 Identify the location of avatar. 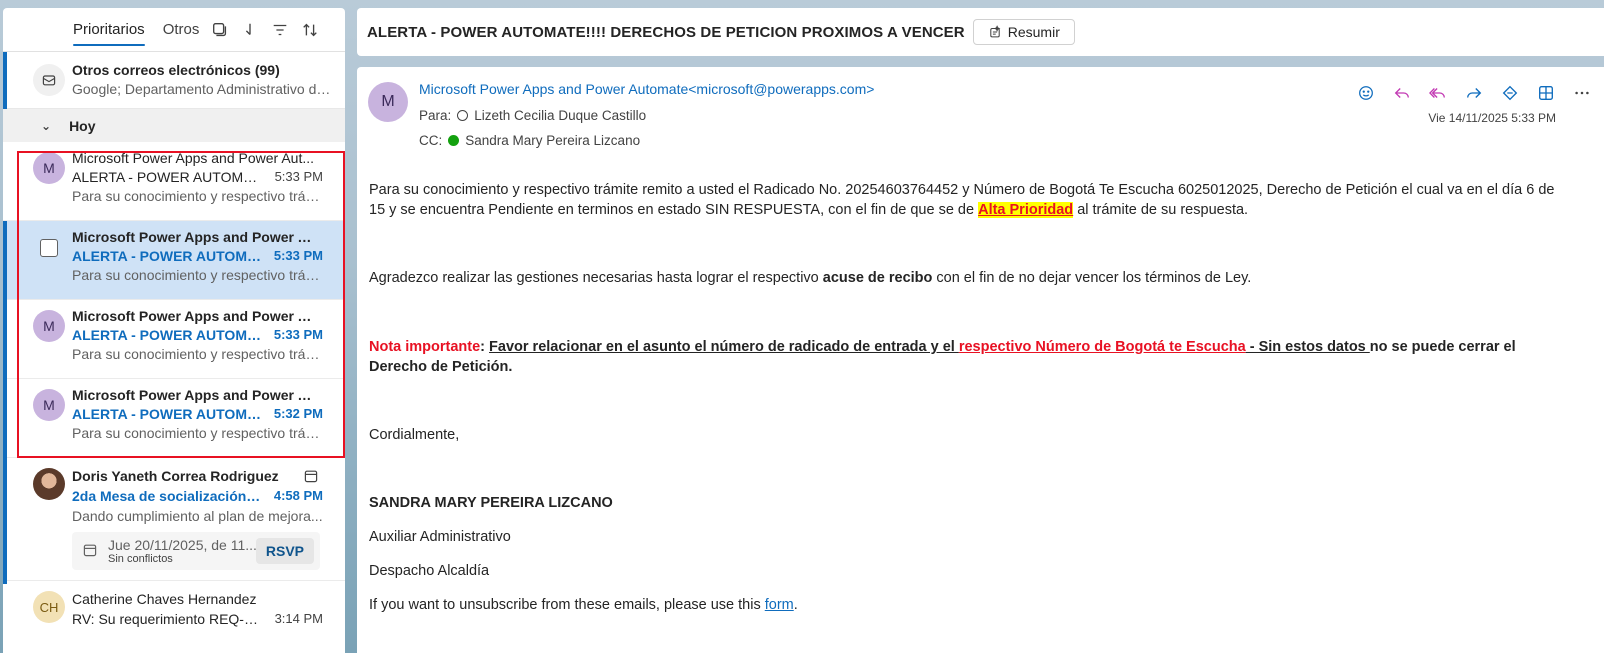
(49, 484).